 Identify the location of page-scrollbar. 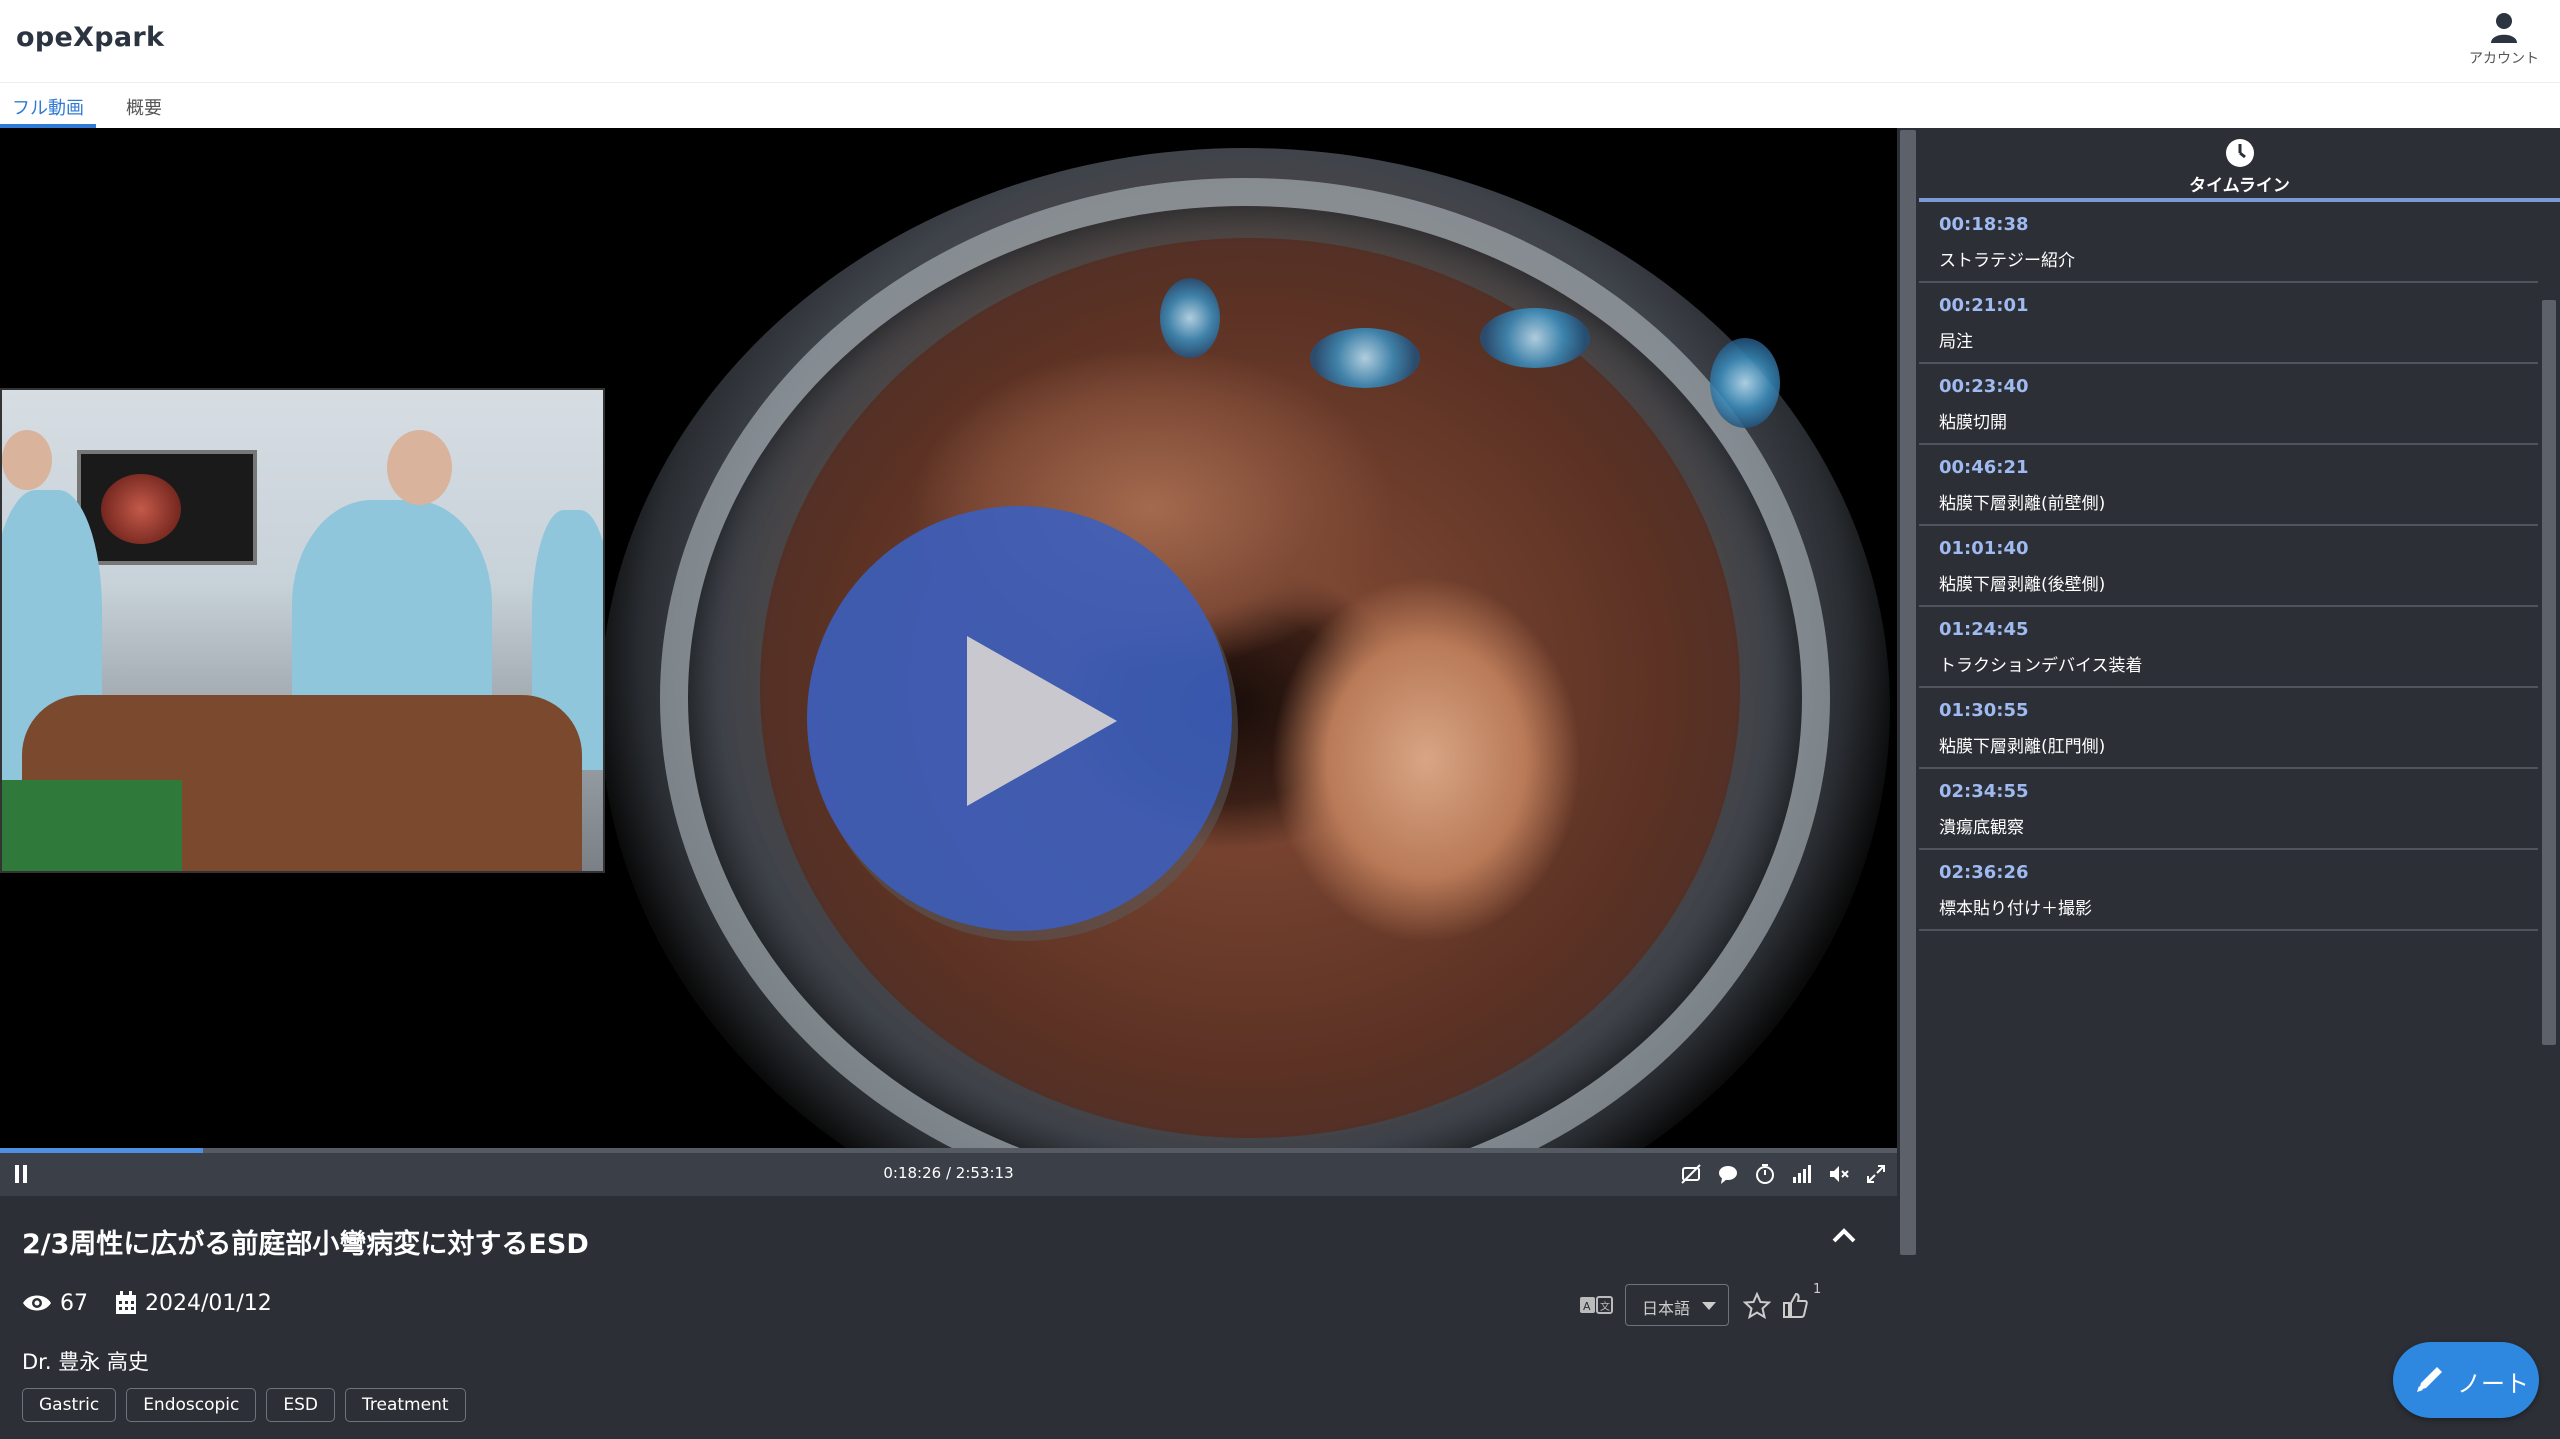
(1908, 783).